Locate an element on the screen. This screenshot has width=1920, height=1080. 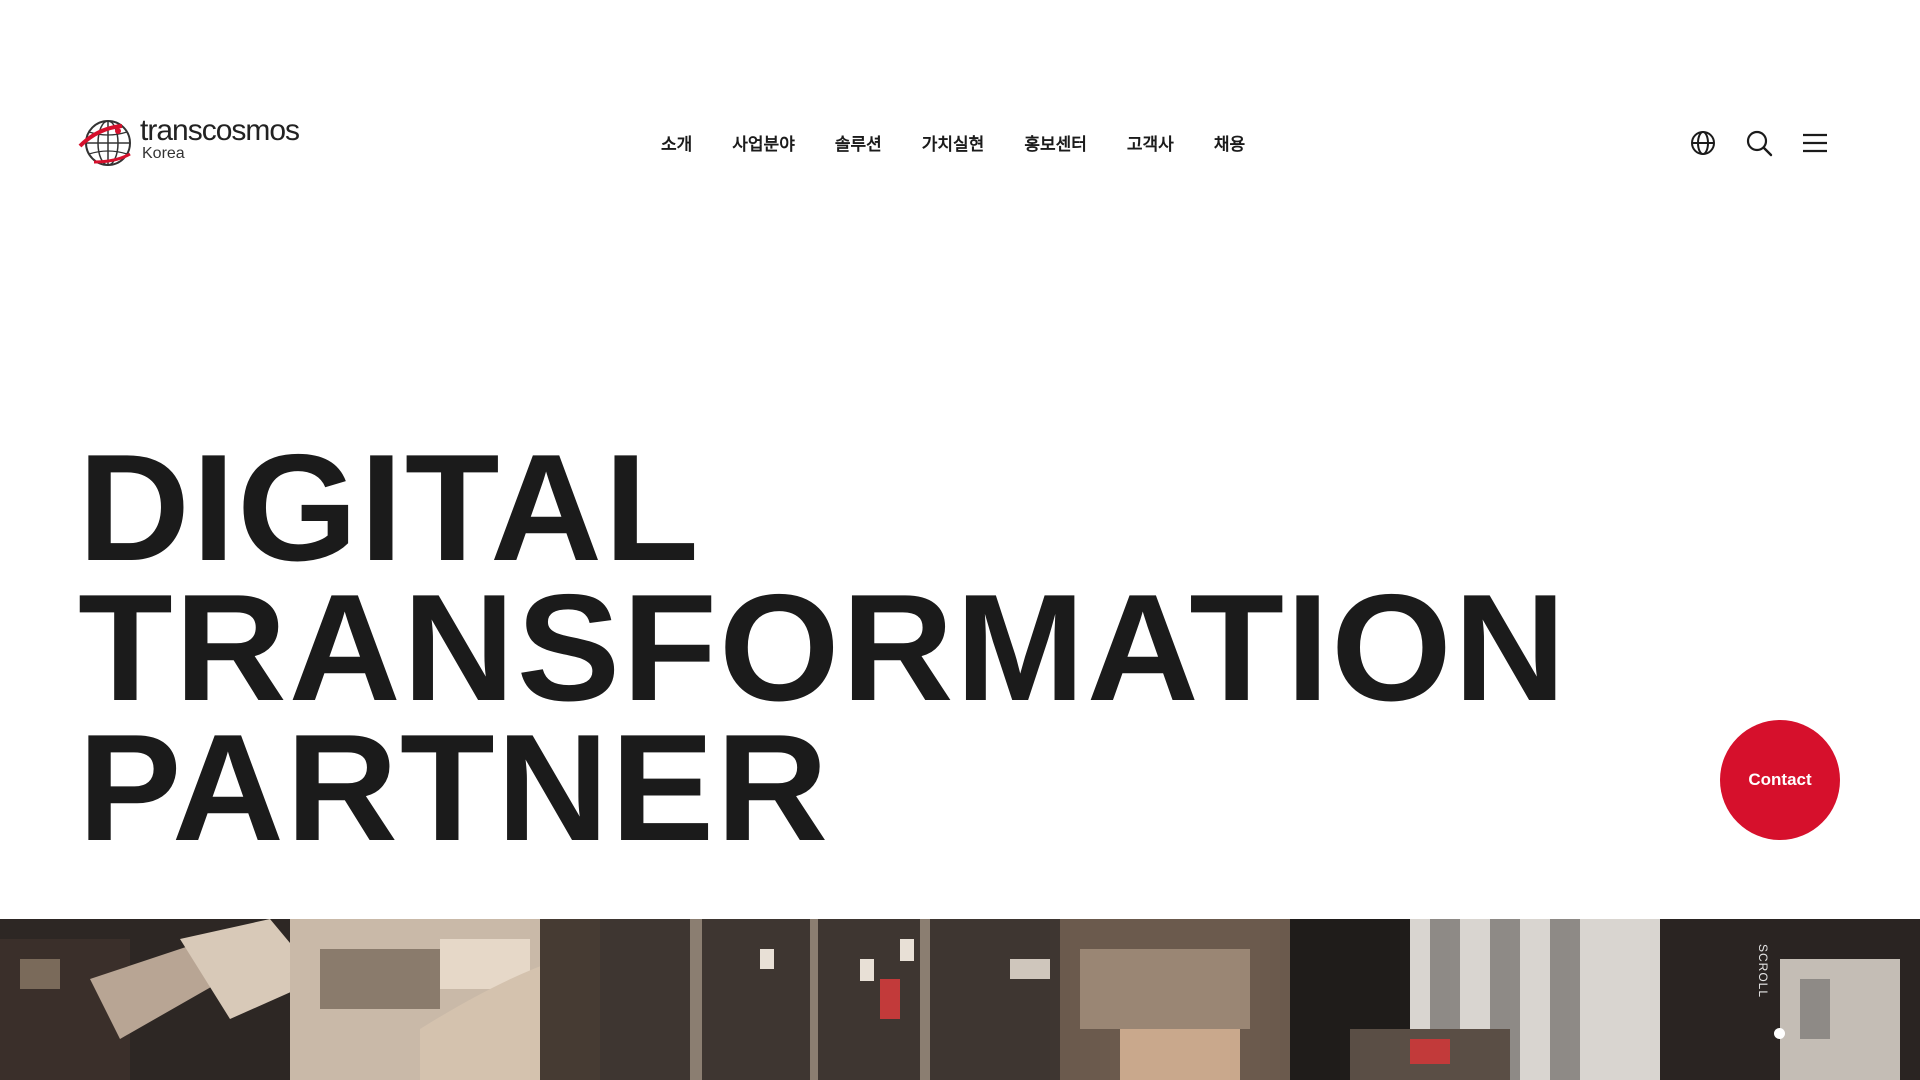
utility-bar is located at coordinates (1759, 143).